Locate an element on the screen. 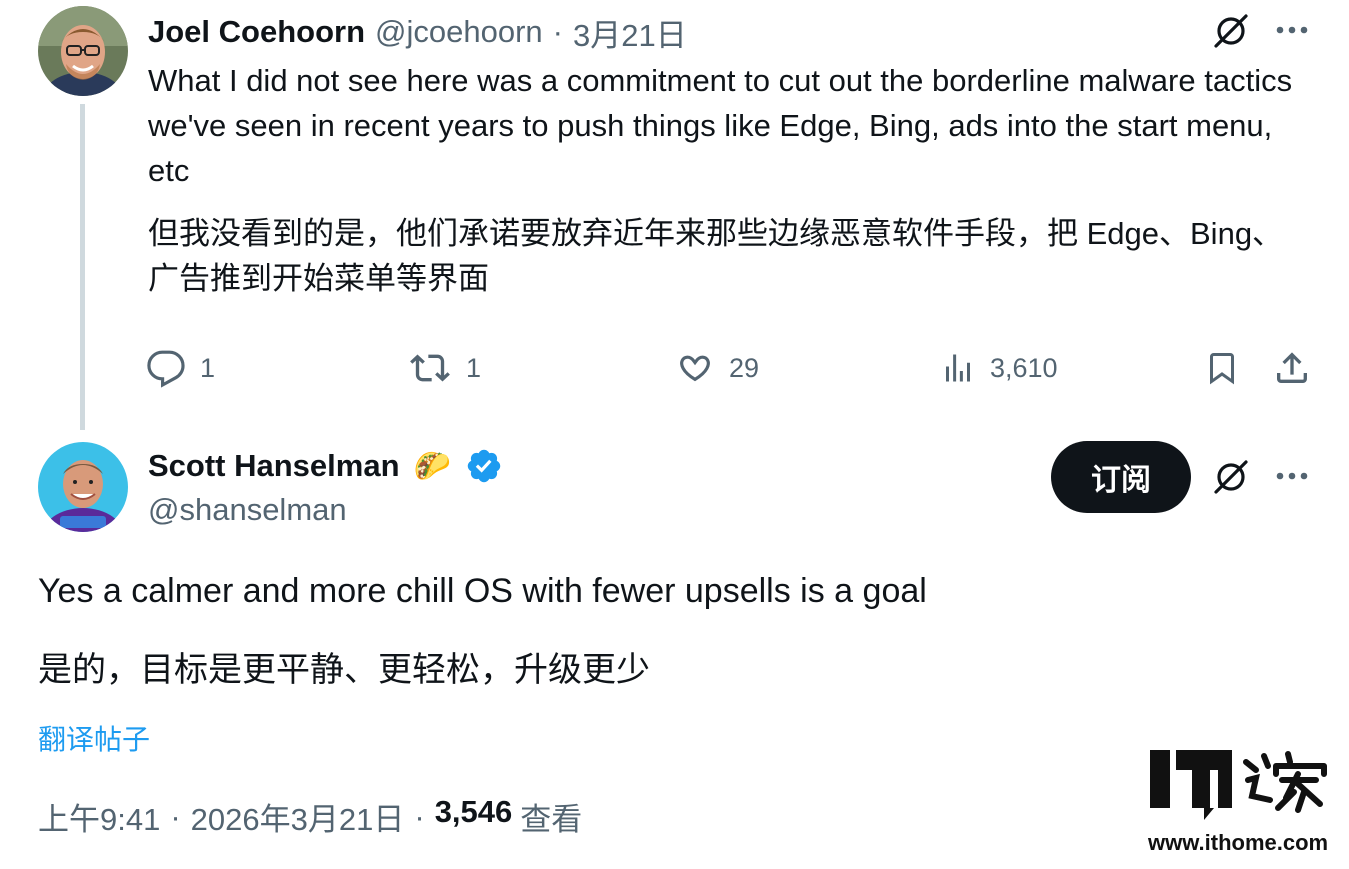  reply-button: 1 is located at coordinates (180, 368).